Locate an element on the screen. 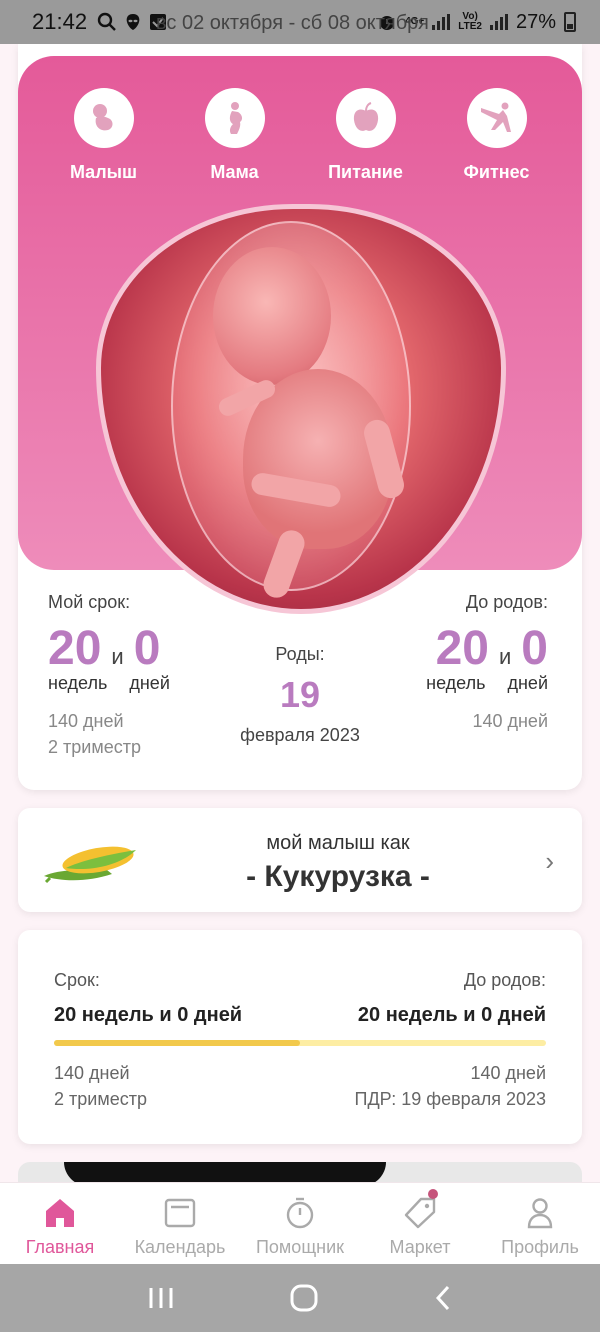 The height and width of the screenshot is (1332, 600). chevron-right-icon: › is located at coordinates (549, 861).